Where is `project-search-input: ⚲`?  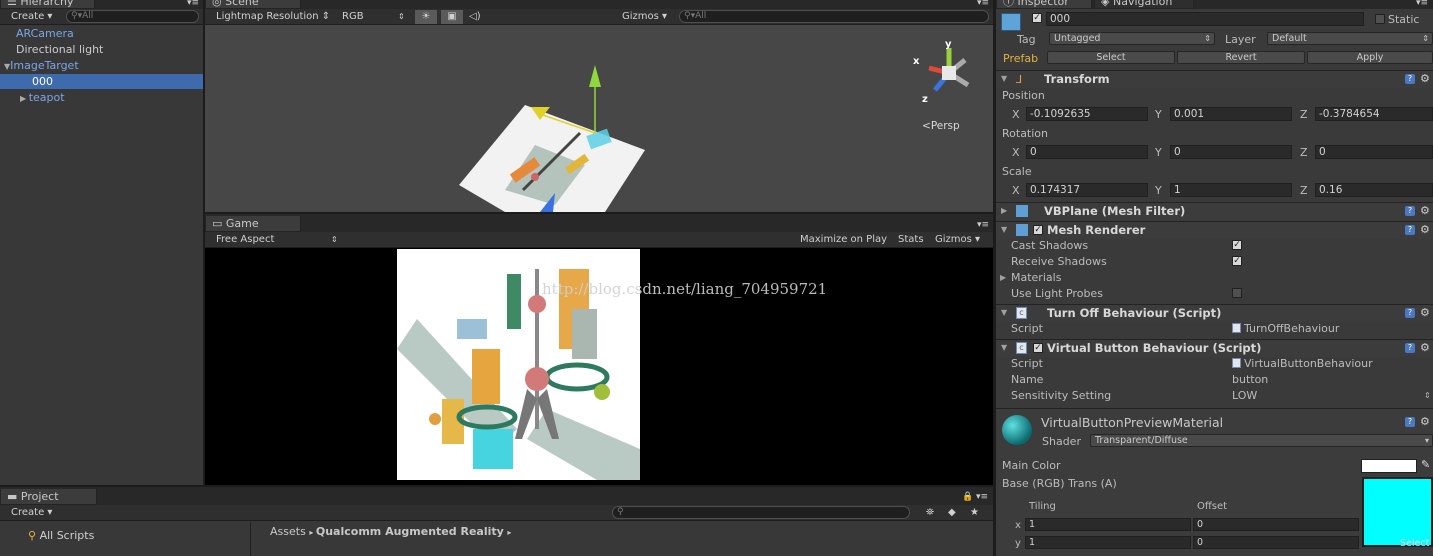
project-search-input: ⚲ is located at coordinates (761, 512).